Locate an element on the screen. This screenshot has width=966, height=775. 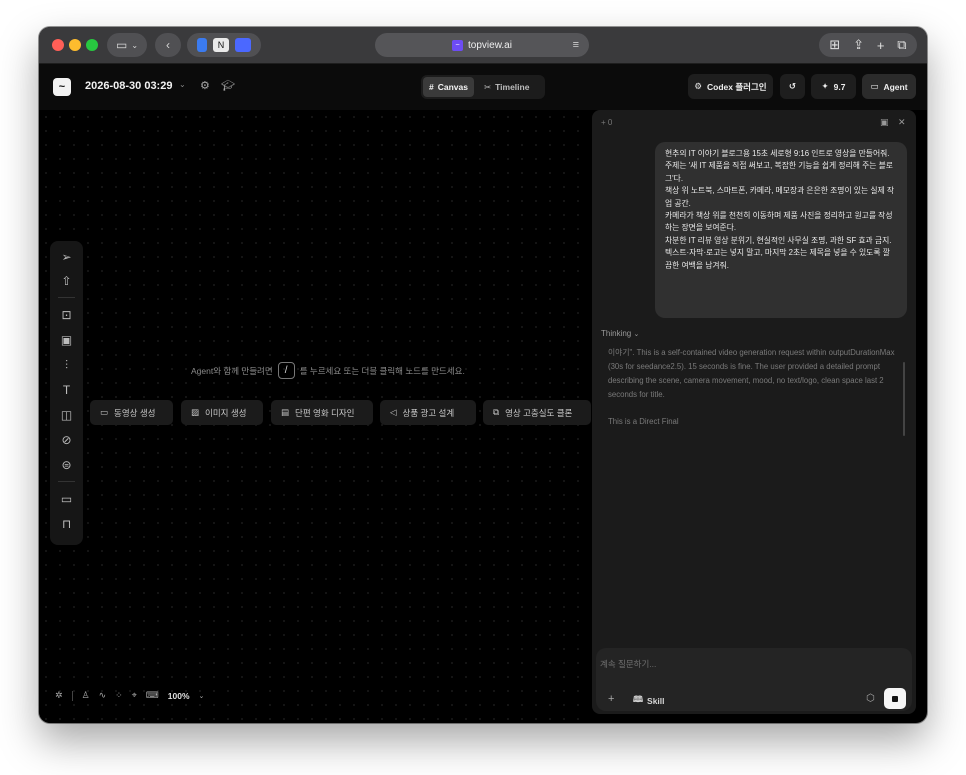
reader-icon: ≡ is located at coordinates (576, 45).